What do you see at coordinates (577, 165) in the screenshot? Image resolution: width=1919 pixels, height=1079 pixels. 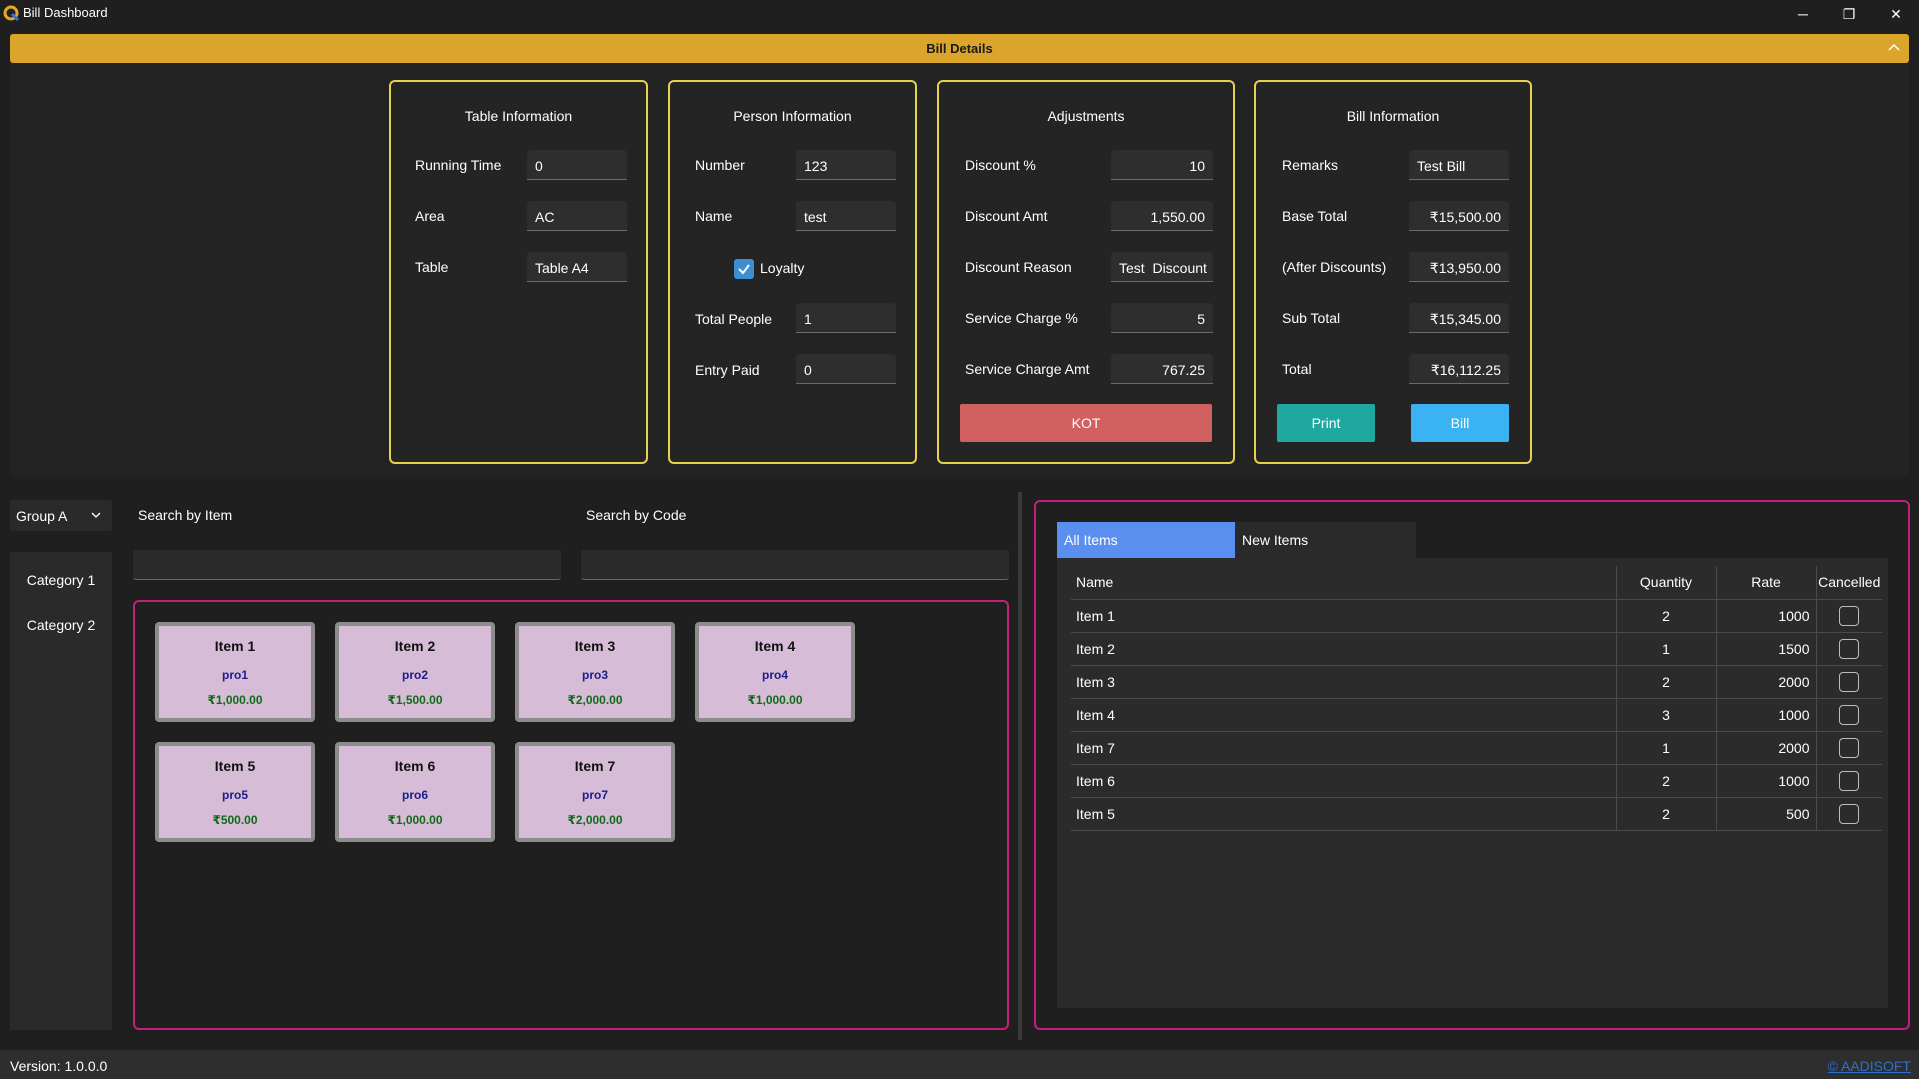 I see `running-time-field: 0` at bounding box center [577, 165].